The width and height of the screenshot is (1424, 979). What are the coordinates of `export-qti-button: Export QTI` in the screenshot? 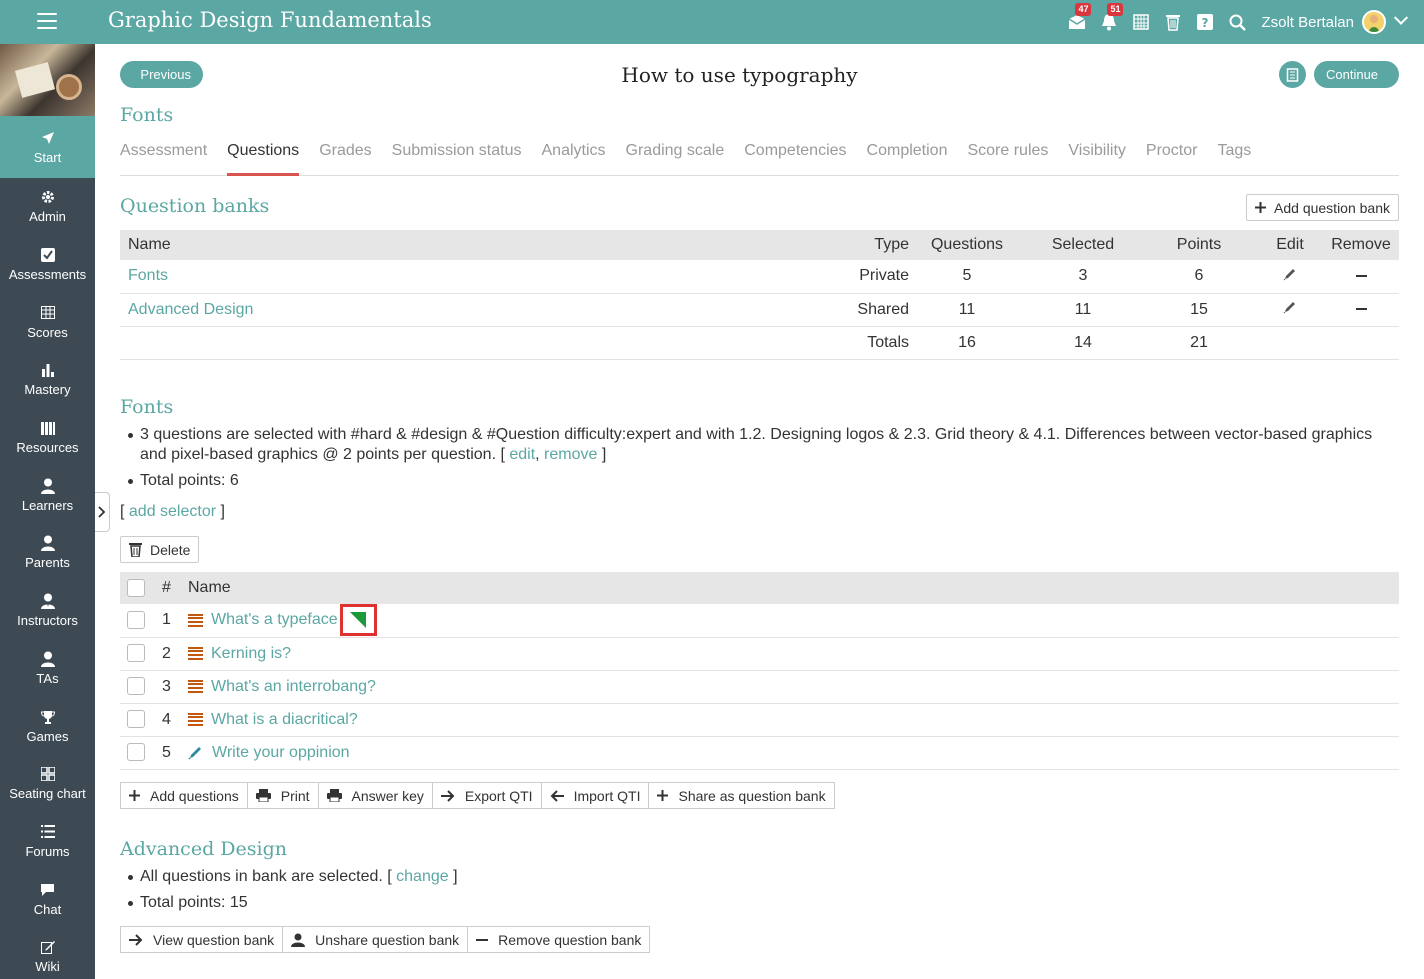 It's located at (487, 795).